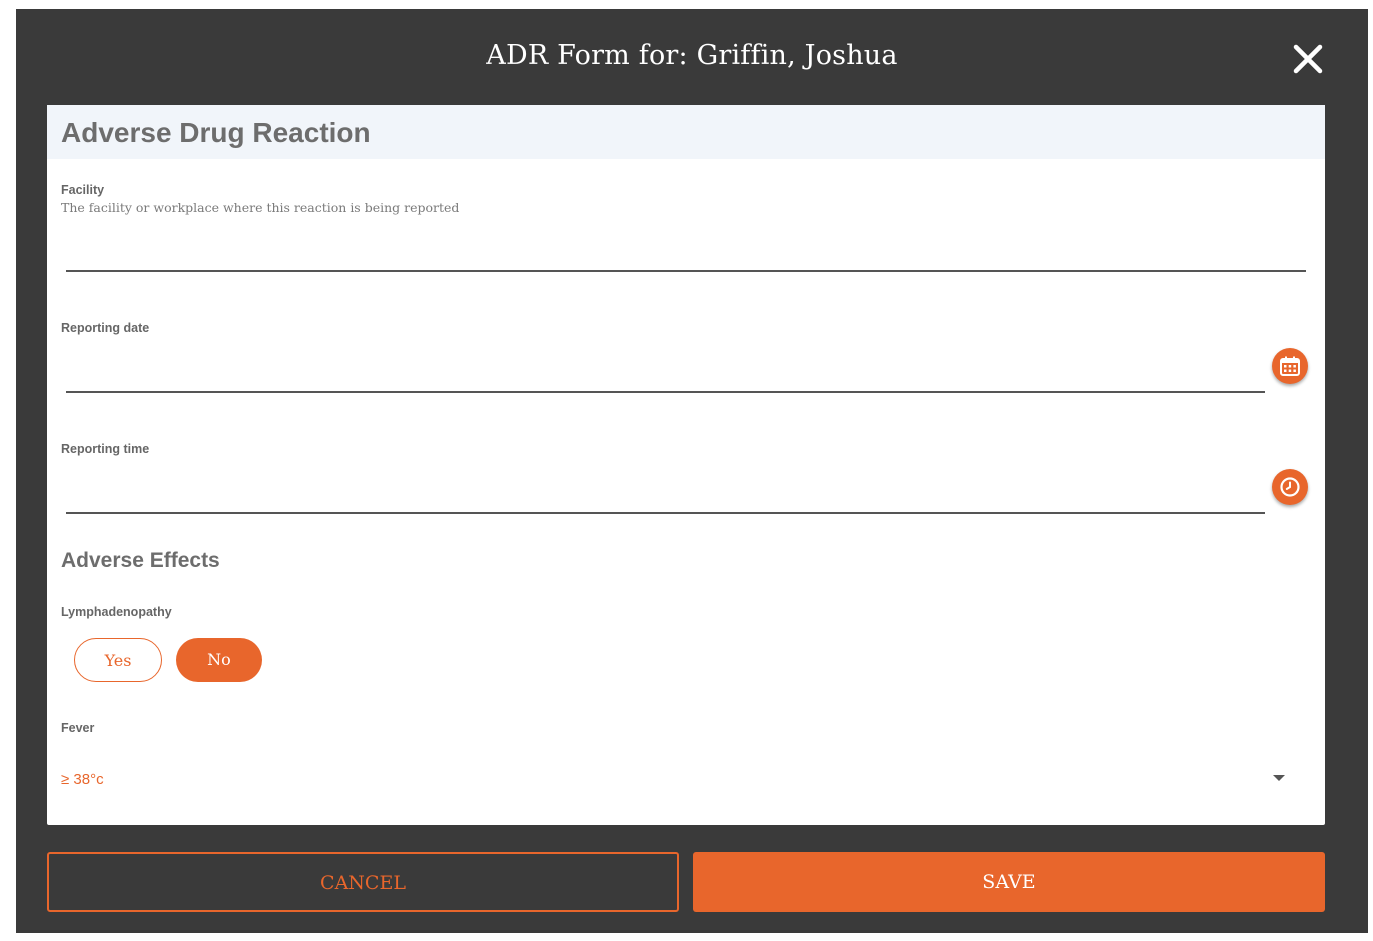 The height and width of the screenshot is (941, 1373). What do you see at coordinates (82, 779) in the screenshot?
I see `fever-selected-value: ≥ 38°c` at bounding box center [82, 779].